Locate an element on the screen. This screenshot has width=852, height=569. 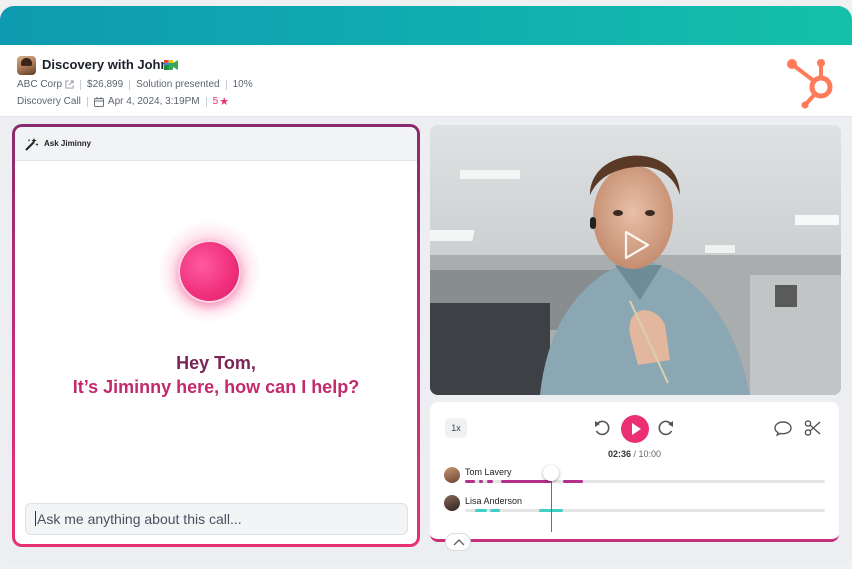
deal-stage: Solution presented is located at coordinates (178, 84).